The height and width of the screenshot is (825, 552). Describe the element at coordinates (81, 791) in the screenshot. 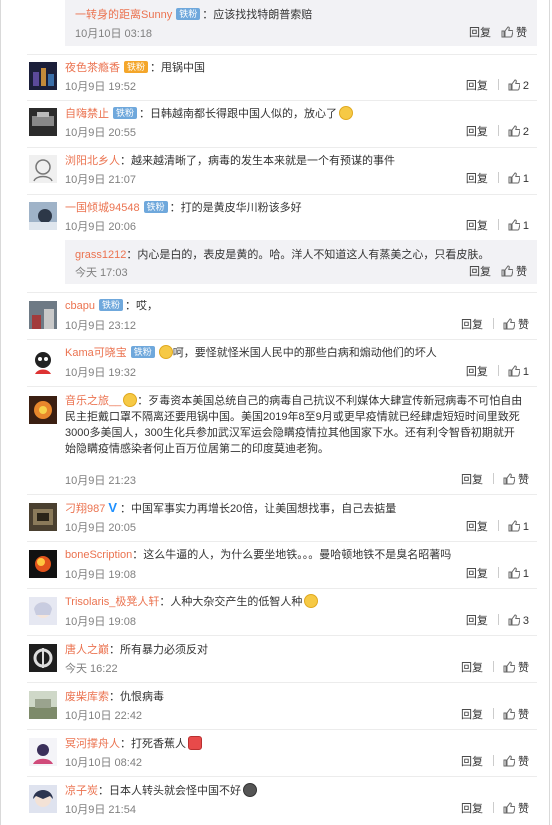

I see `comment-username: 凉子炭` at that location.